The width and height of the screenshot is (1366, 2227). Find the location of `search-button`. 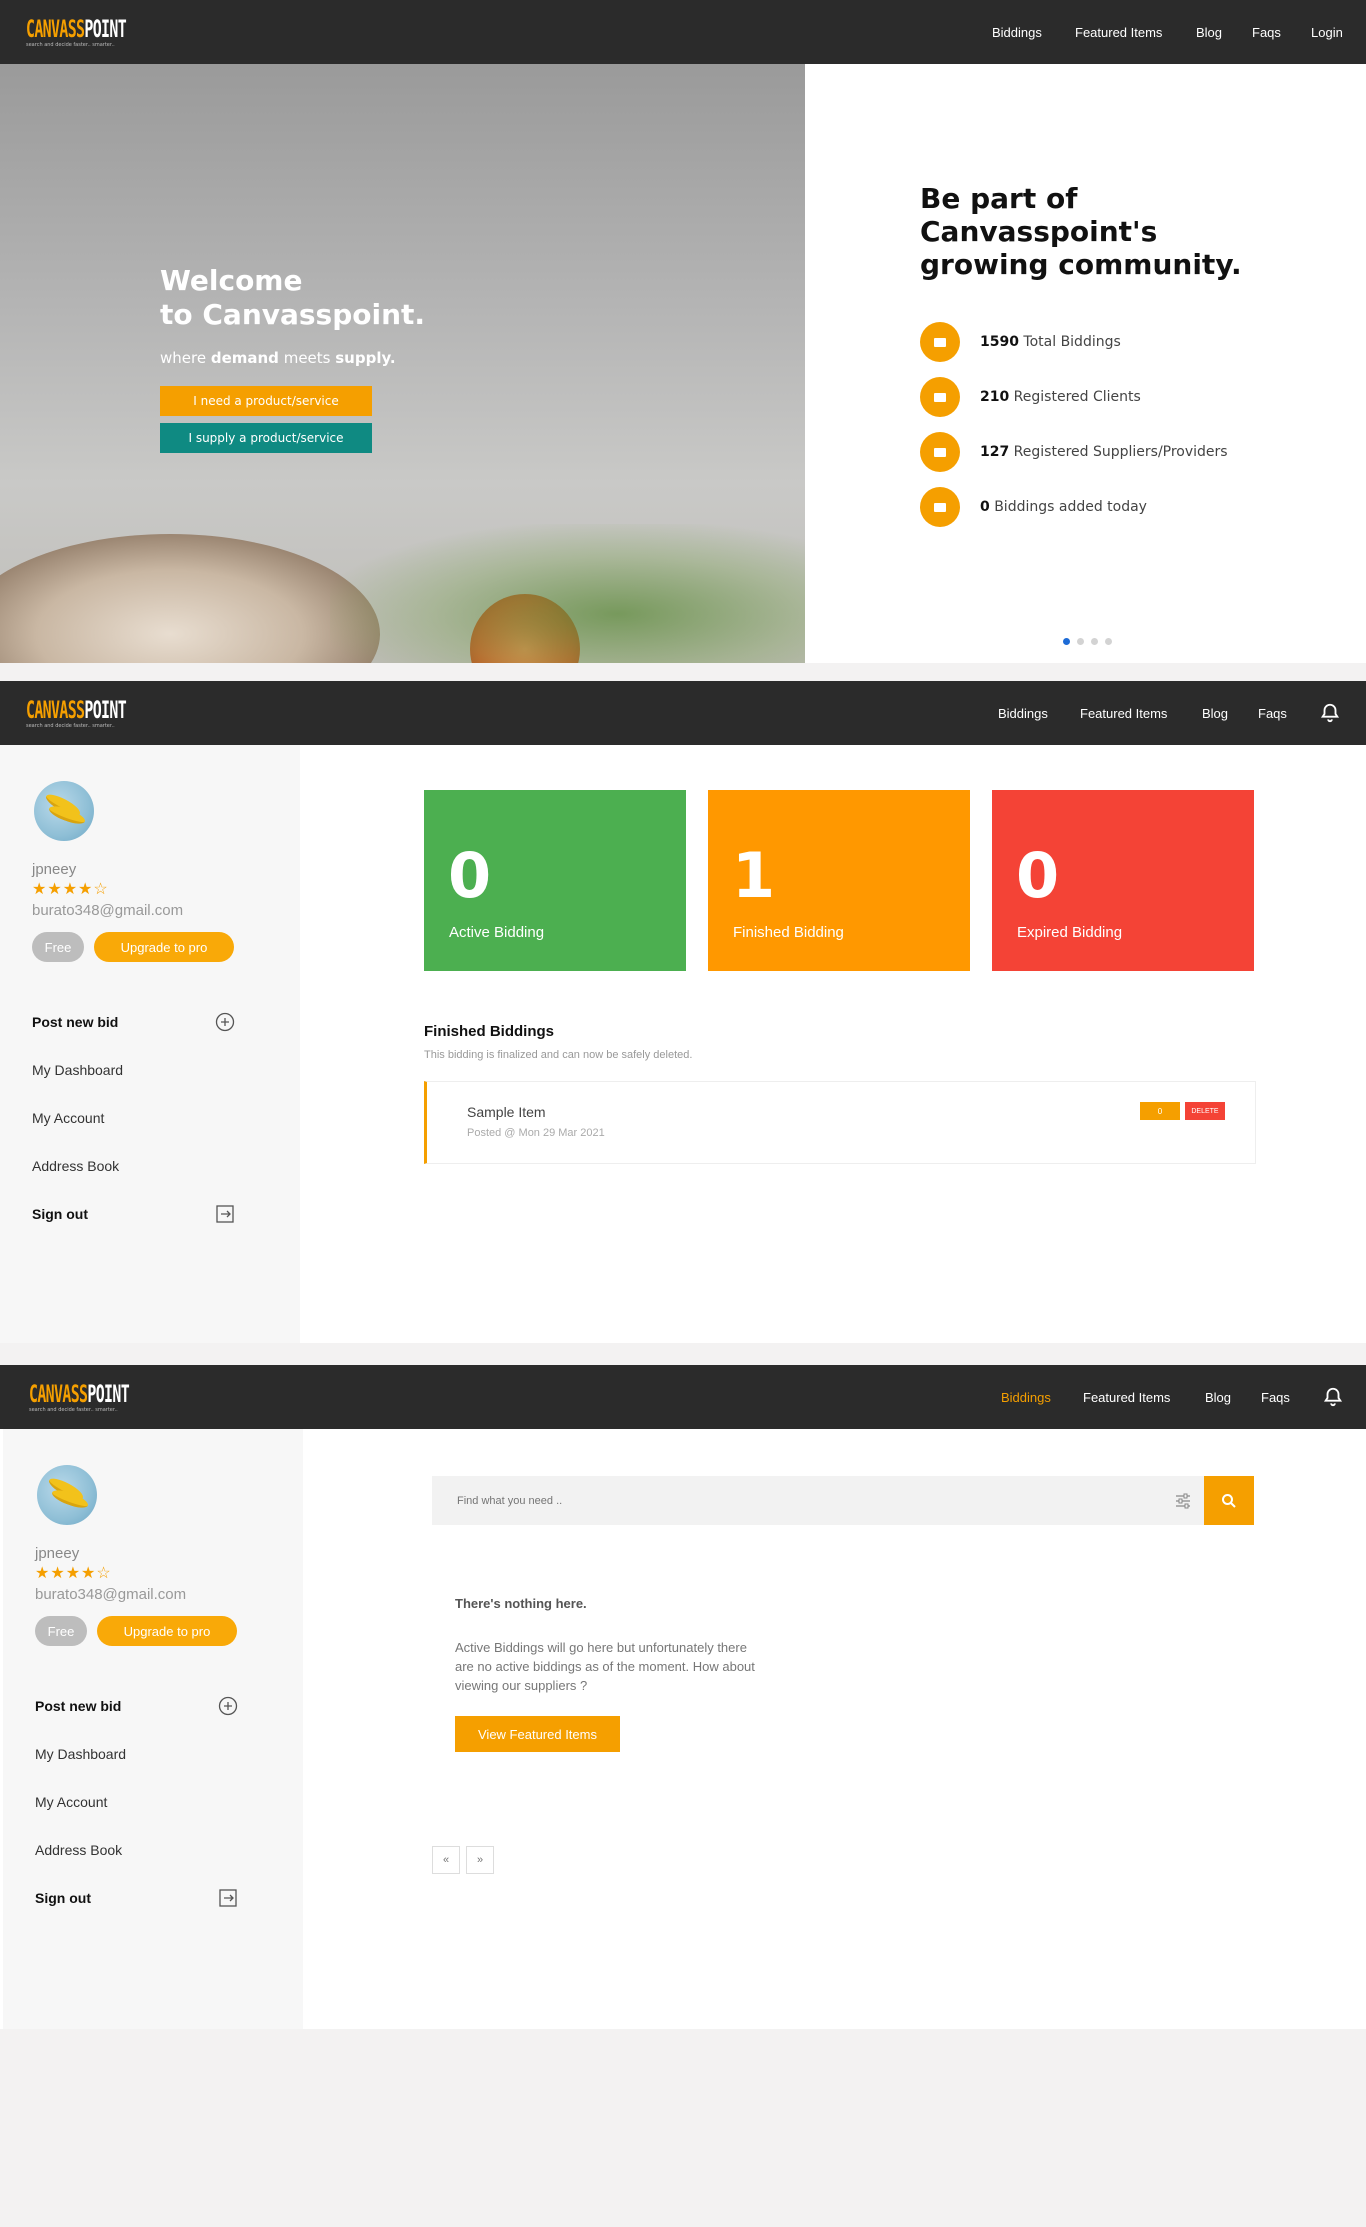

search-button is located at coordinates (1229, 1500).